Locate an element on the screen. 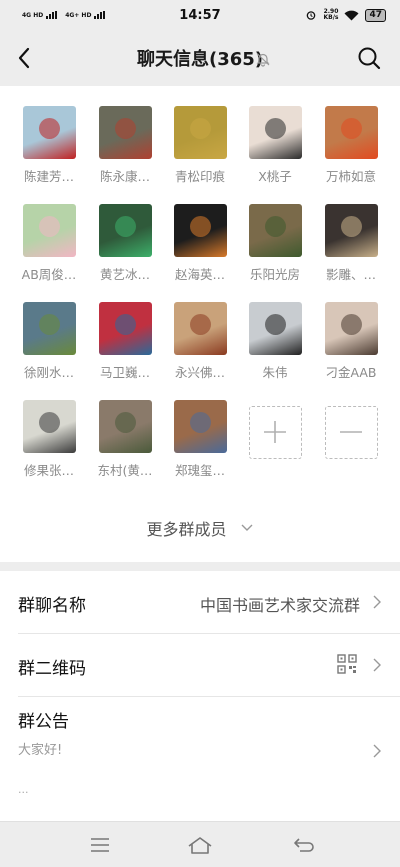 Image resolution: width=400 pixels, height=867 pixels. member-name: 青松印痕 is located at coordinates (199, 176).